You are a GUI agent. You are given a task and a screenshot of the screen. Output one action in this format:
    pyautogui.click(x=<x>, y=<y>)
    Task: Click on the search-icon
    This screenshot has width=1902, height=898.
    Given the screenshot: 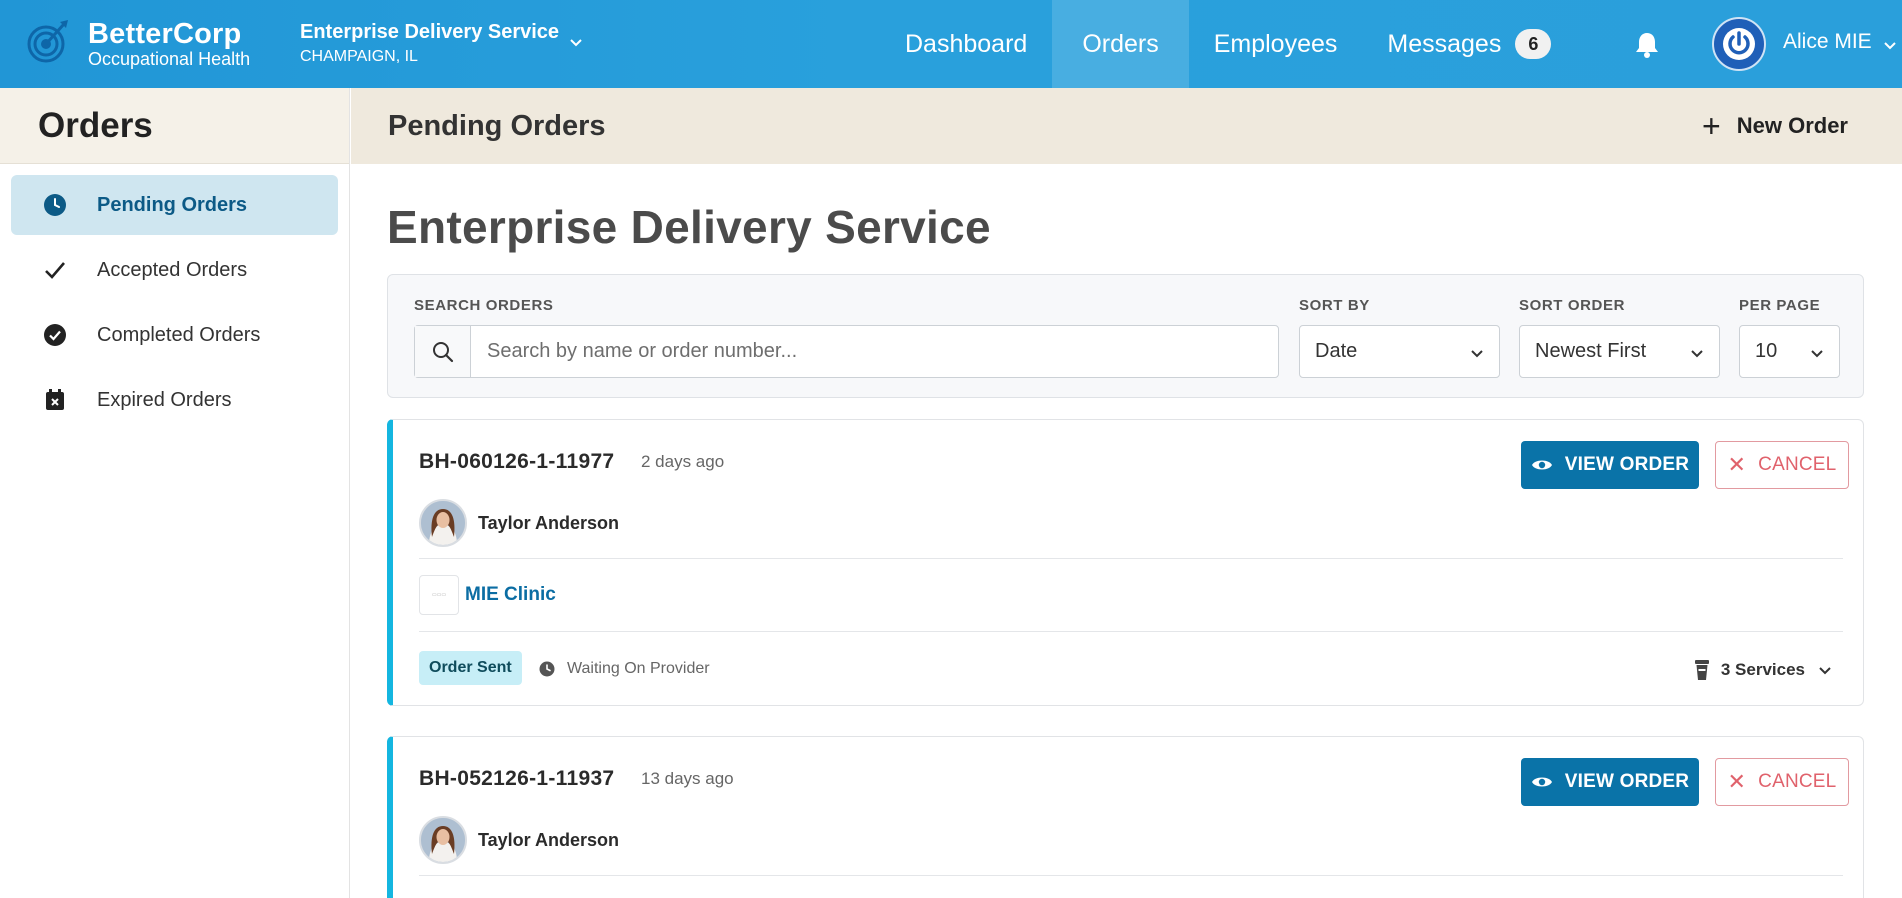 What is the action you would take?
    pyautogui.click(x=443, y=351)
    